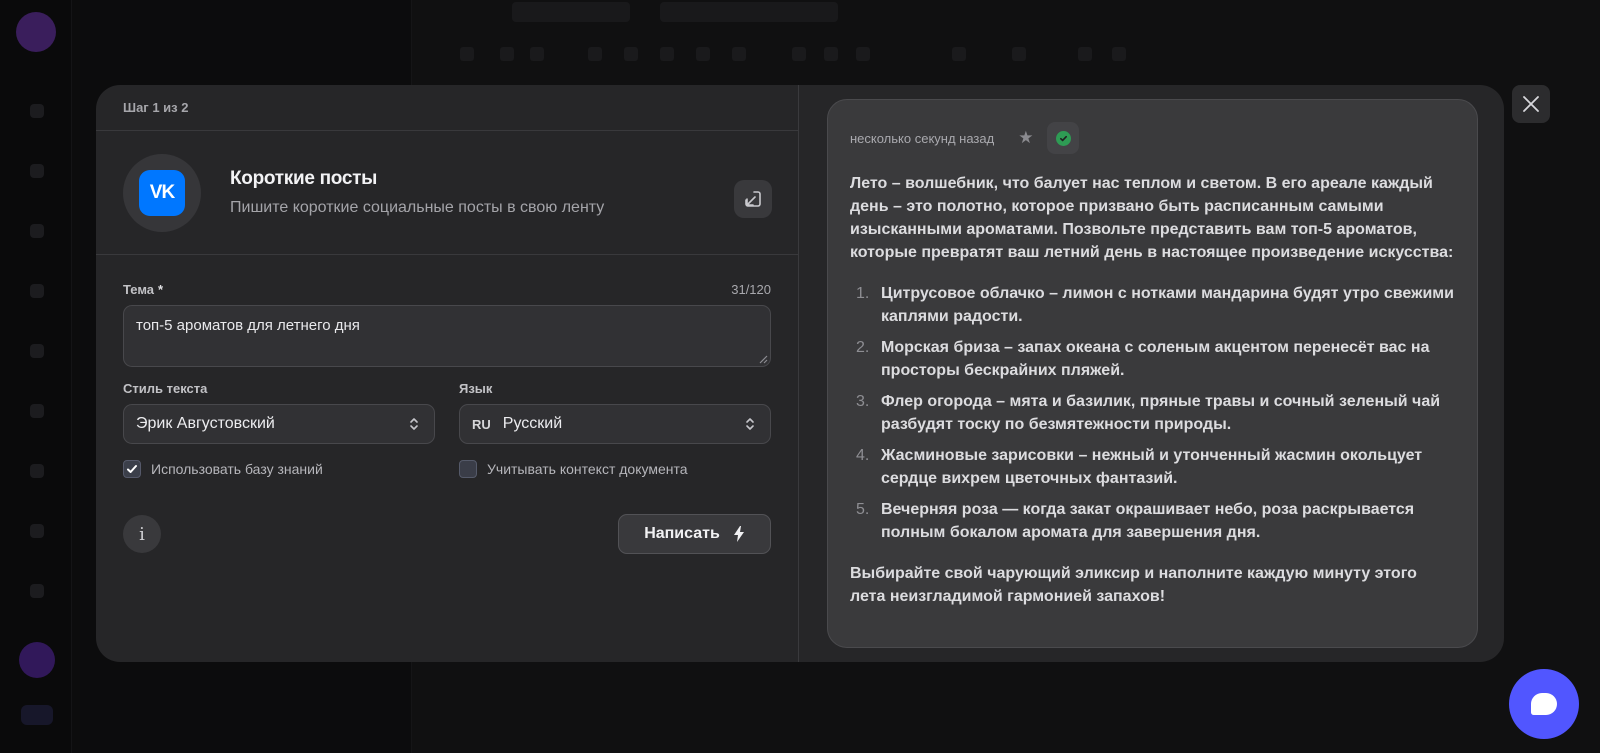 The height and width of the screenshot is (753, 1600). What do you see at coordinates (615, 424) in the screenshot?
I see `language-select: RU Русский` at bounding box center [615, 424].